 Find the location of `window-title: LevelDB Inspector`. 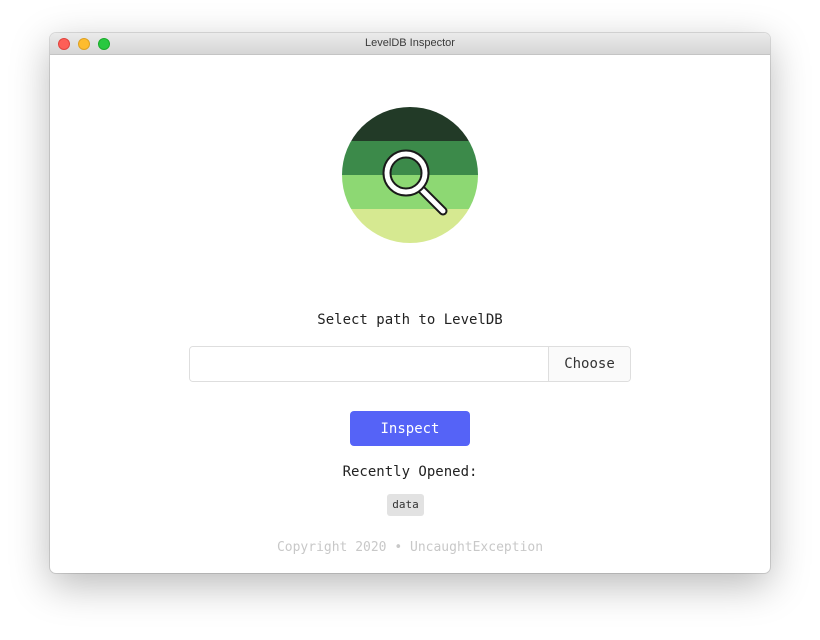

window-title: LevelDB Inspector is located at coordinates (410, 43).